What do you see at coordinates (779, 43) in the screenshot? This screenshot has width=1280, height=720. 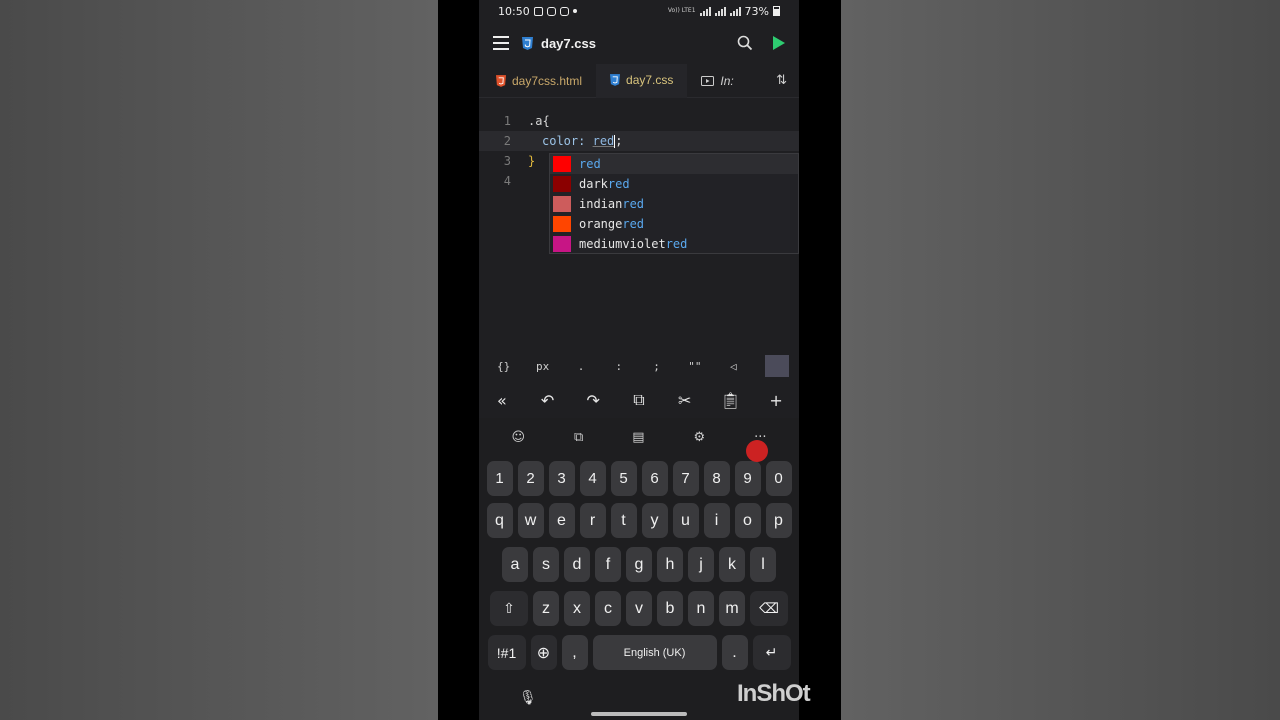 I see `run-play-icon` at bounding box center [779, 43].